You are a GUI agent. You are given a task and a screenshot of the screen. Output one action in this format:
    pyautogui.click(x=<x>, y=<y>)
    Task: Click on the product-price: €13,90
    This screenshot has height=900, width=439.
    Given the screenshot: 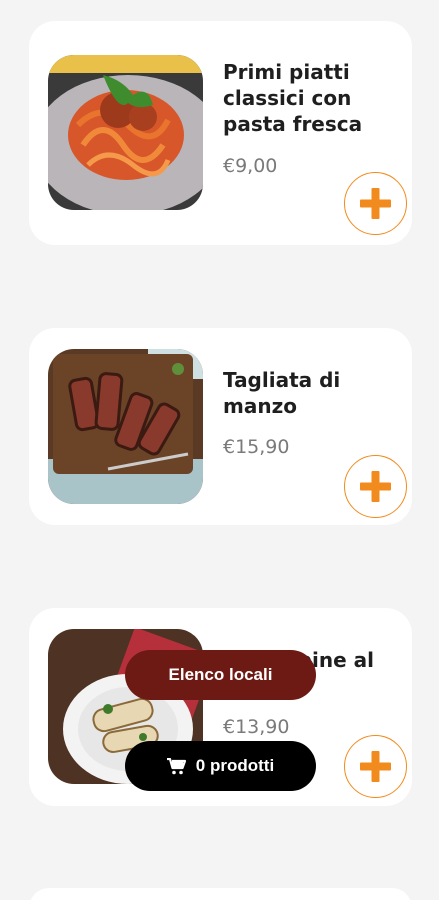 What is the action you would take?
    pyautogui.click(x=256, y=727)
    